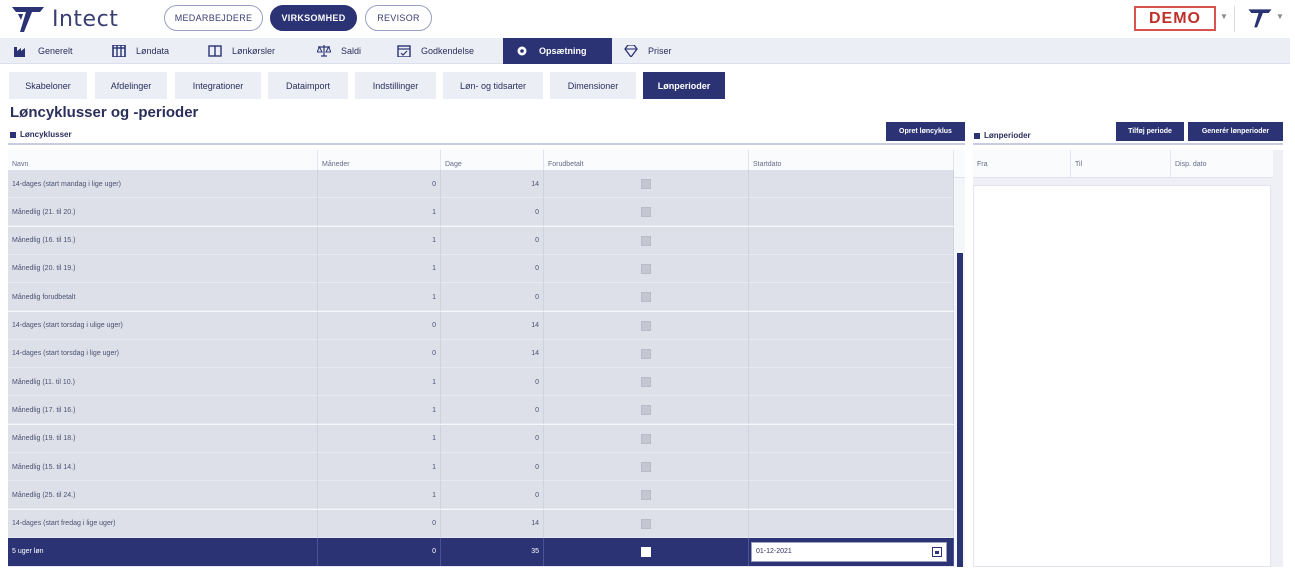  Describe the element at coordinates (163, 184) in the screenshot. I see `cell-navn: 14-dages (start mandag i lige uger)` at that location.